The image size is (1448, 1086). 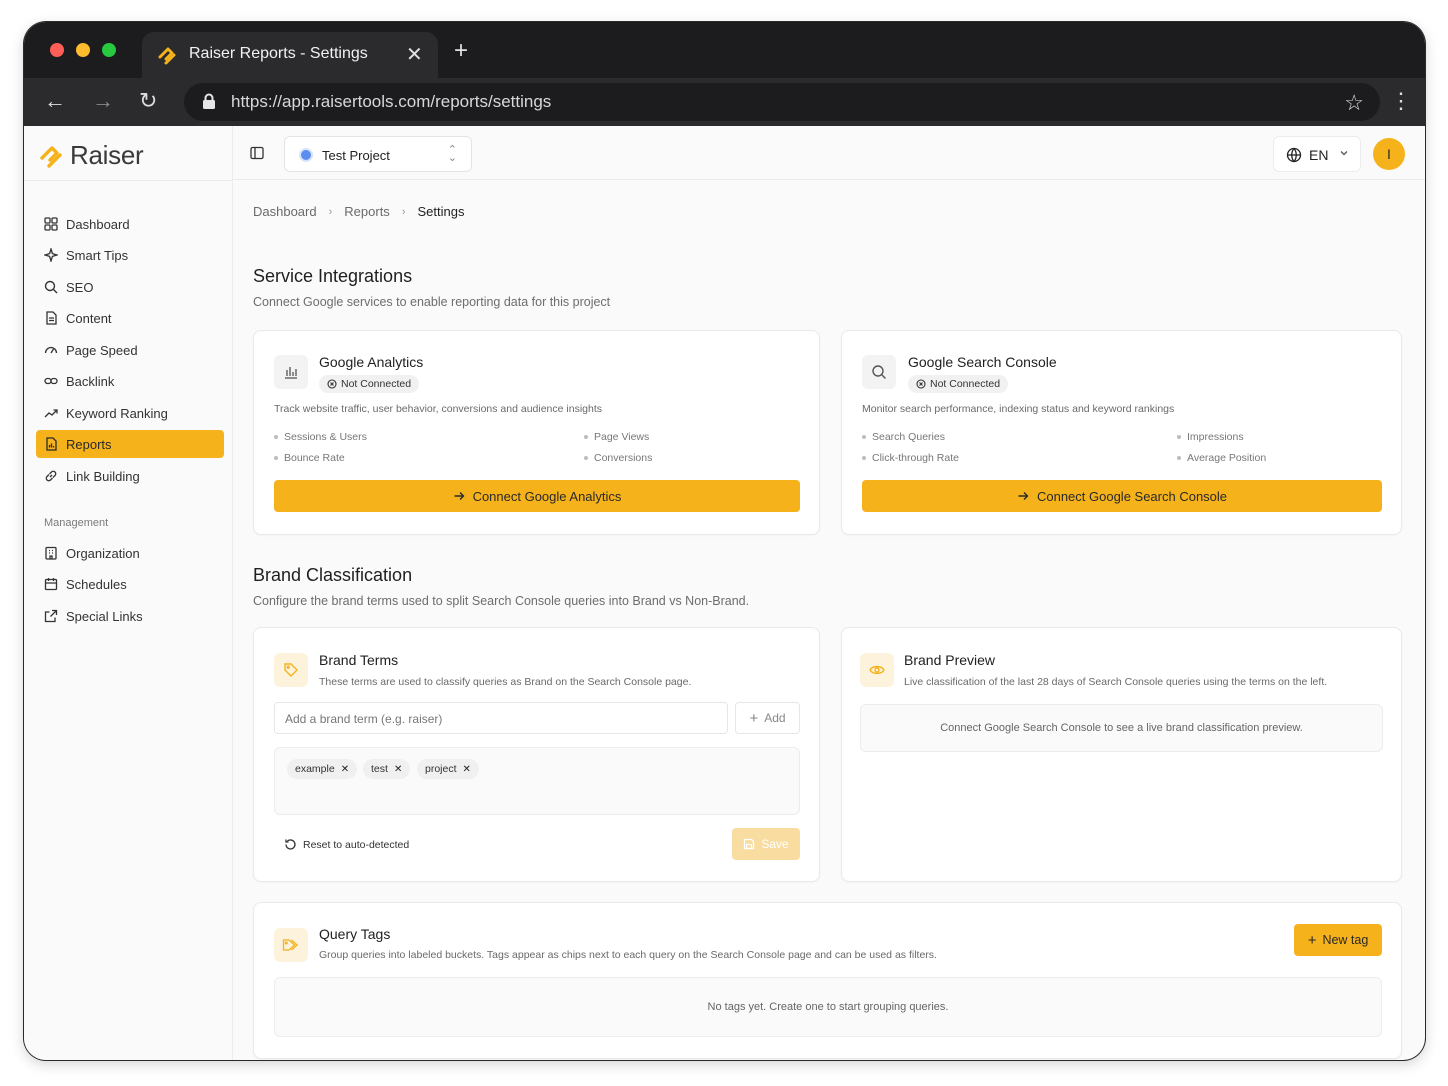 I want to click on breadcrumb-settings: Settings, so click(x=441, y=211).